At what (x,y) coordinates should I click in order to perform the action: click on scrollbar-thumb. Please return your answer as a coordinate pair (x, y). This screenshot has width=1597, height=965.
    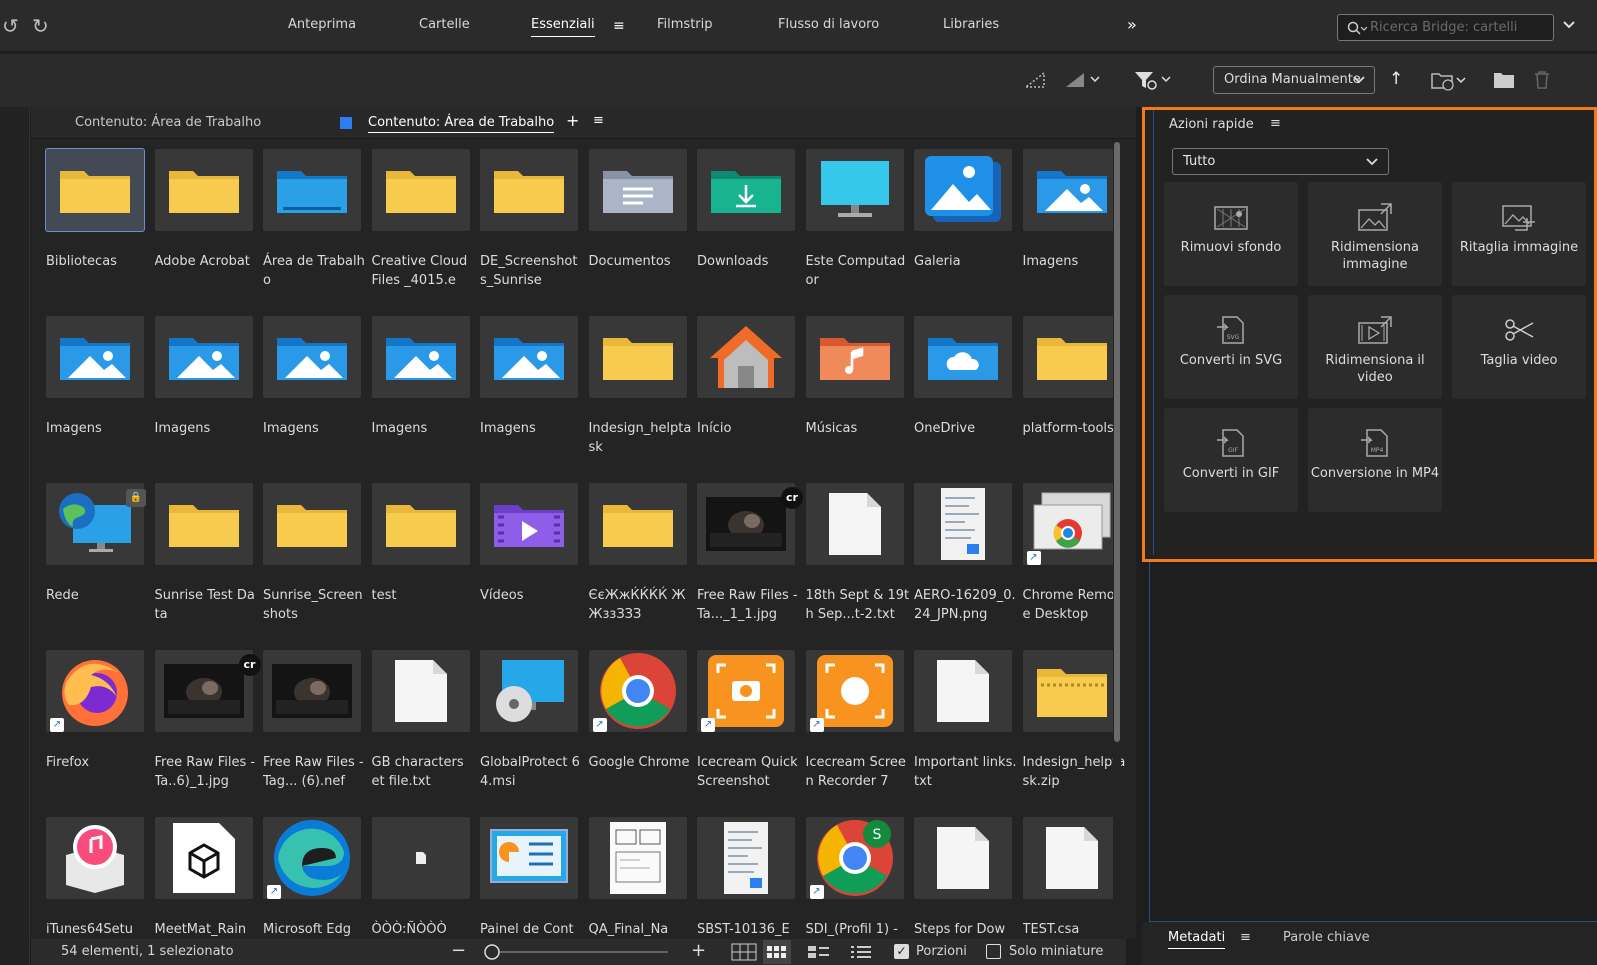
    Looking at the image, I should click on (1117, 442).